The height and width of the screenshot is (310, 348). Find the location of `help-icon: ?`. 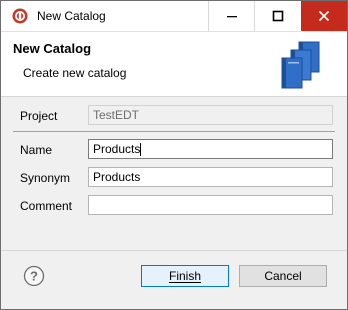

help-icon: ? is located at coordinates (34, 276).